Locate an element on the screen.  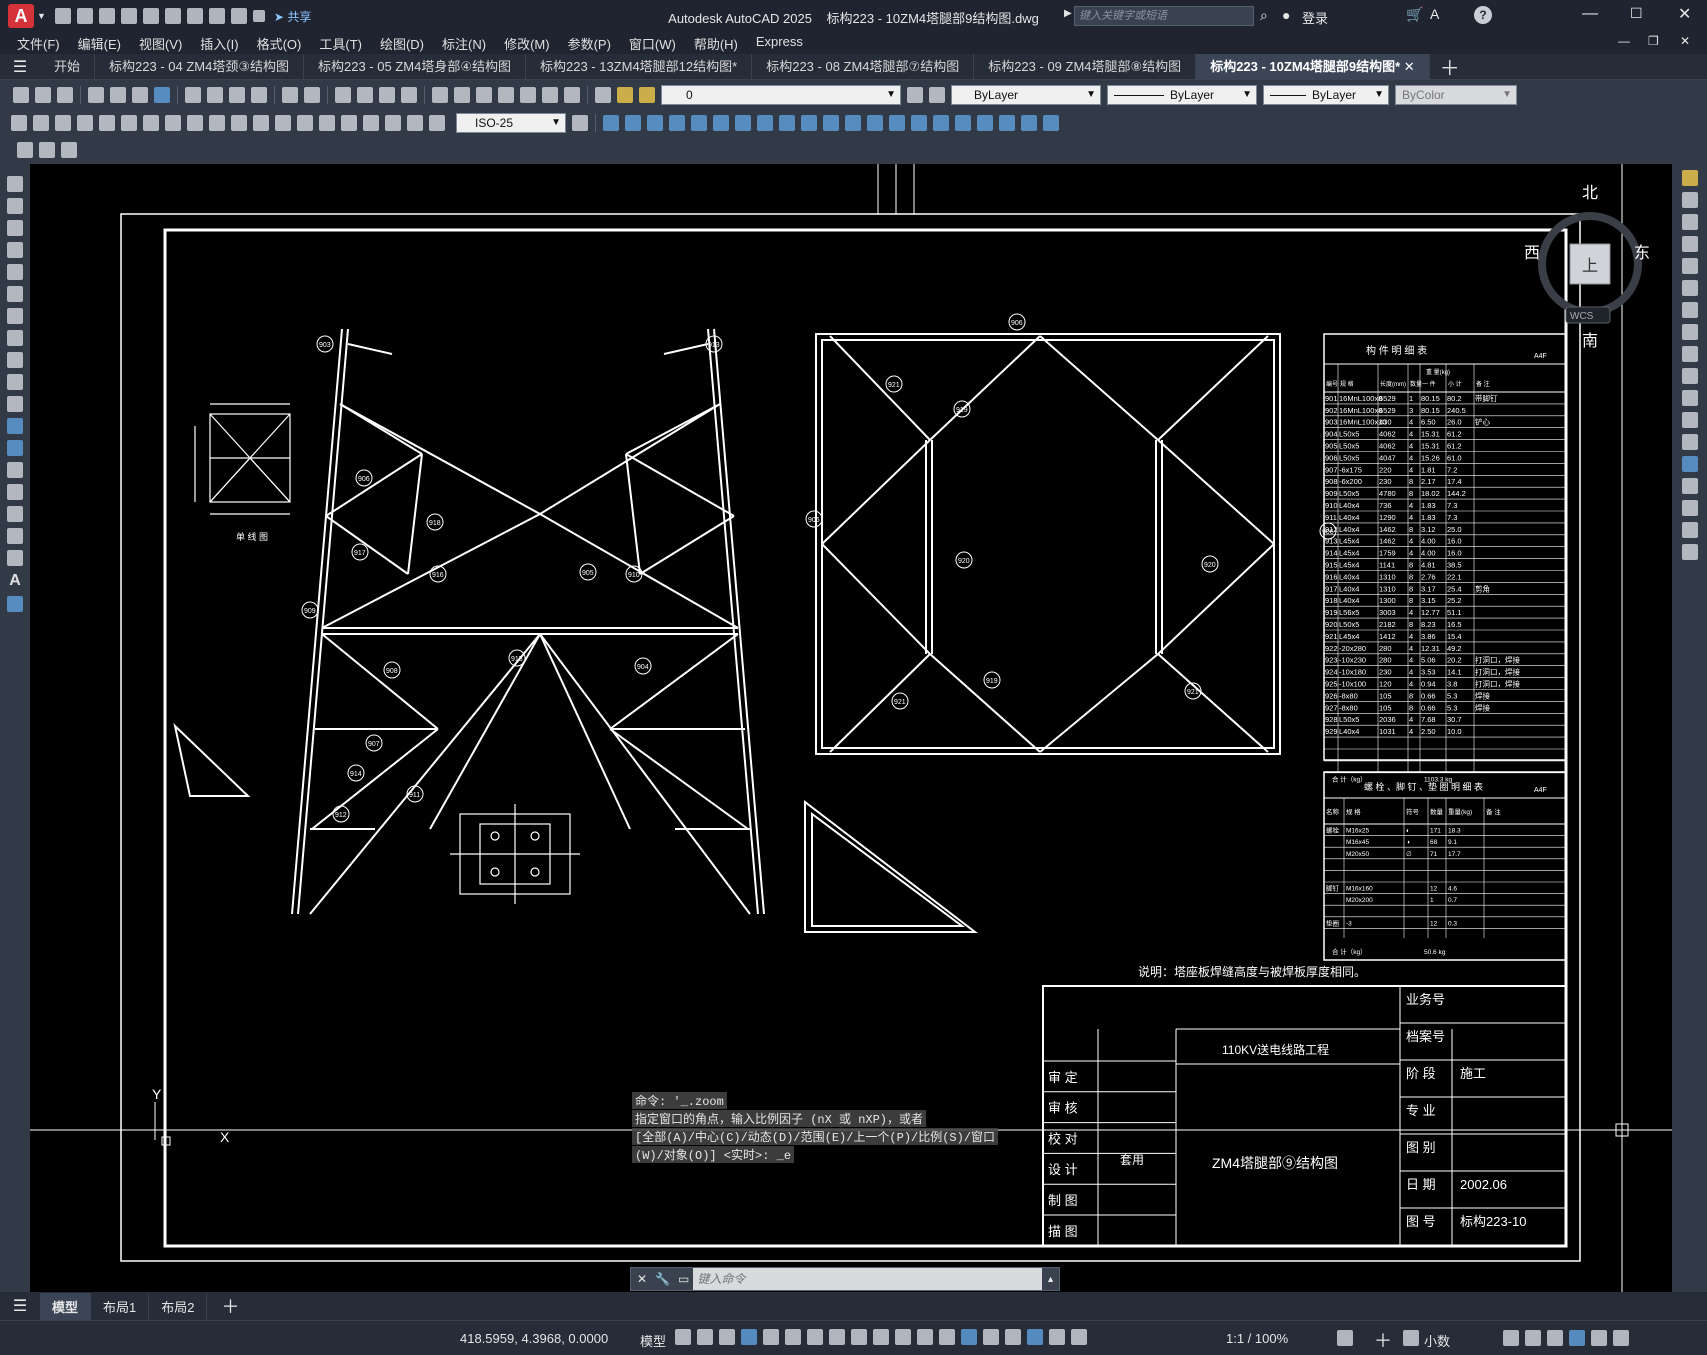
customize-qat-icon is located at coordinates (258, 16).